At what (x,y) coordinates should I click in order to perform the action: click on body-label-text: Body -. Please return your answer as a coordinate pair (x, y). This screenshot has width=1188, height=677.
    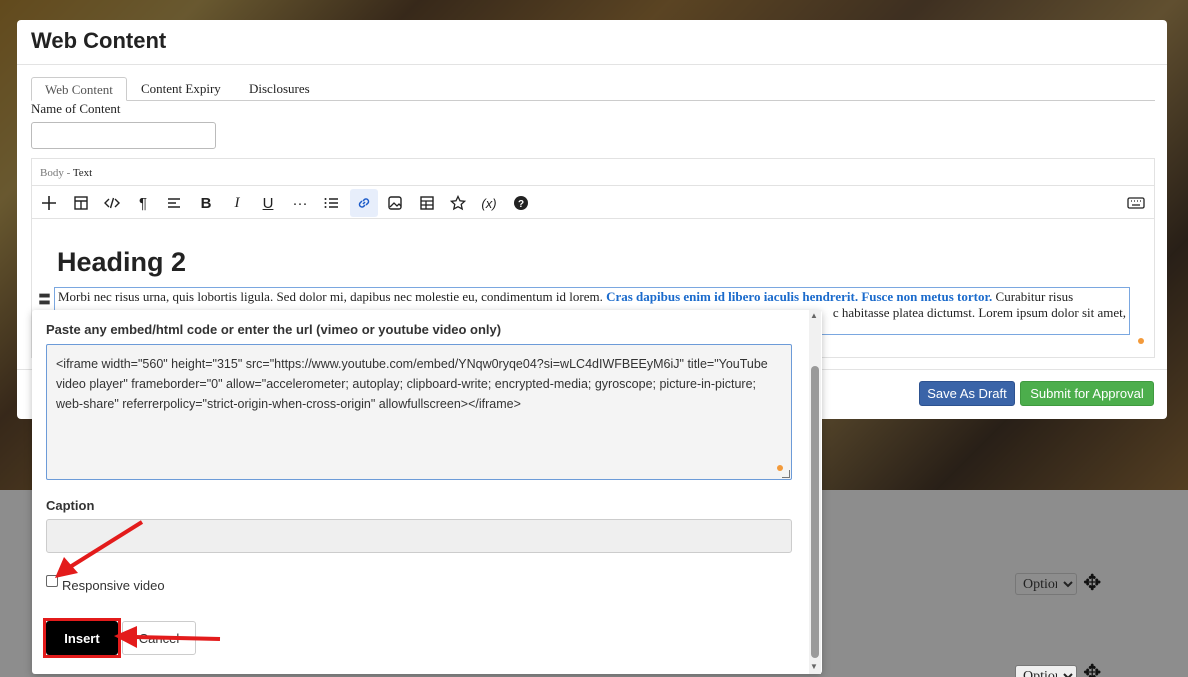
    Looking at the image, I should click on (55, 173).